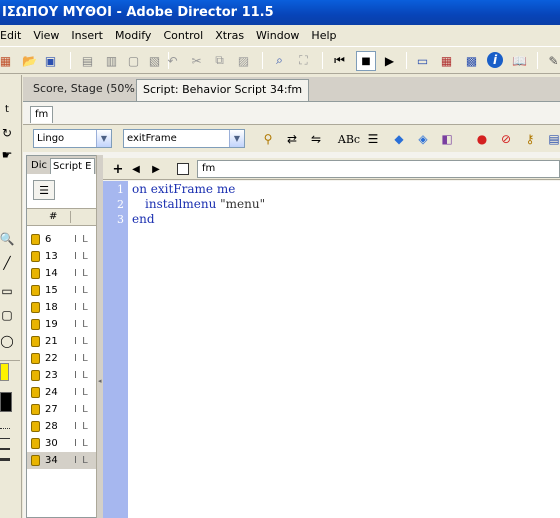 The width and height of the screenshot is (560, 518). What do you see at coordinates (6, 402) in the screenshot?
I see `background-color-swatch` at bounding box center [6, 402].